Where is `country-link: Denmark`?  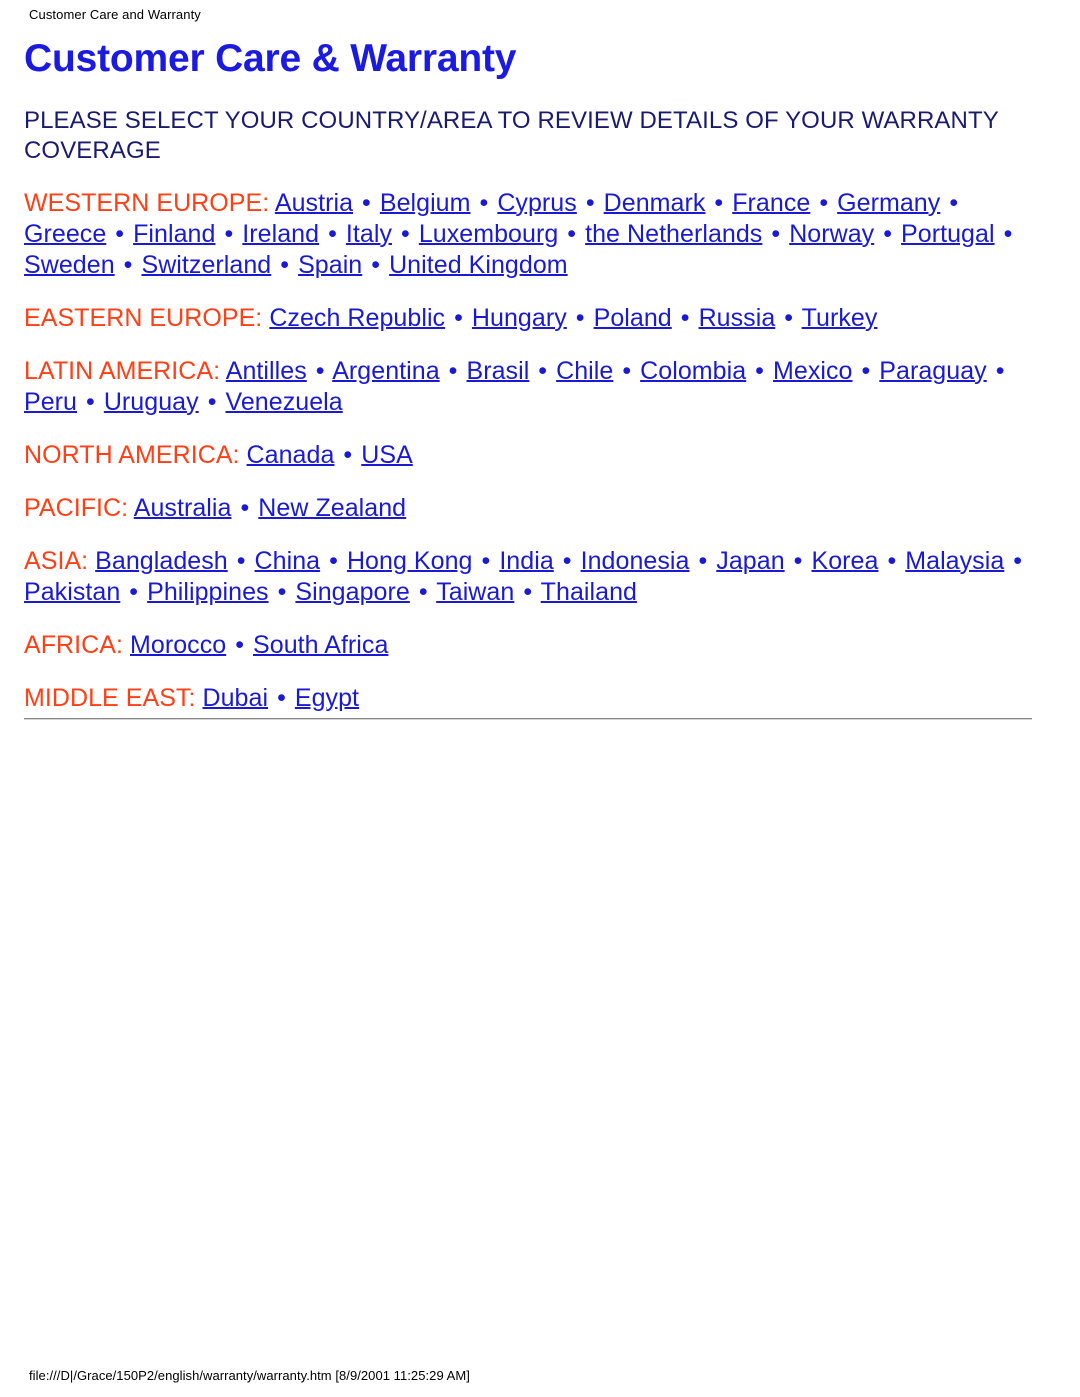
country-link: Denmark is located at coordinates (655, 203).